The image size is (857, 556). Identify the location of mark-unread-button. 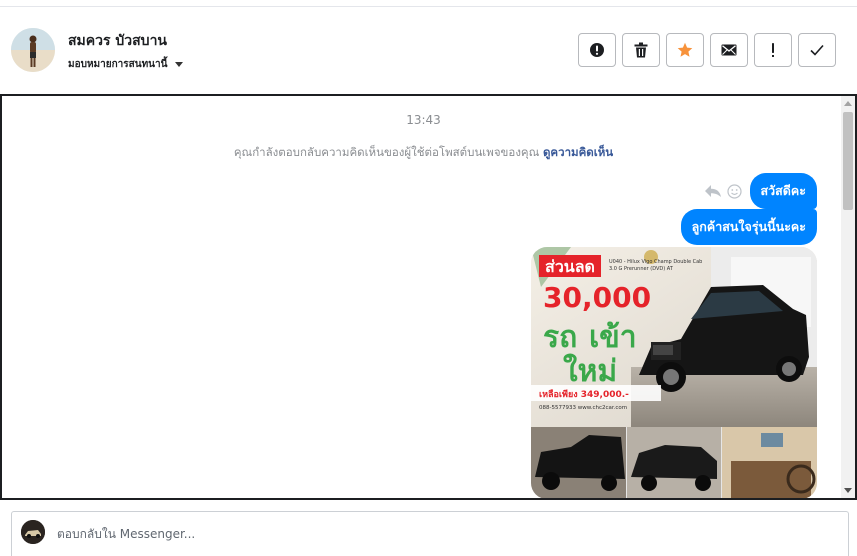
(729, 50).